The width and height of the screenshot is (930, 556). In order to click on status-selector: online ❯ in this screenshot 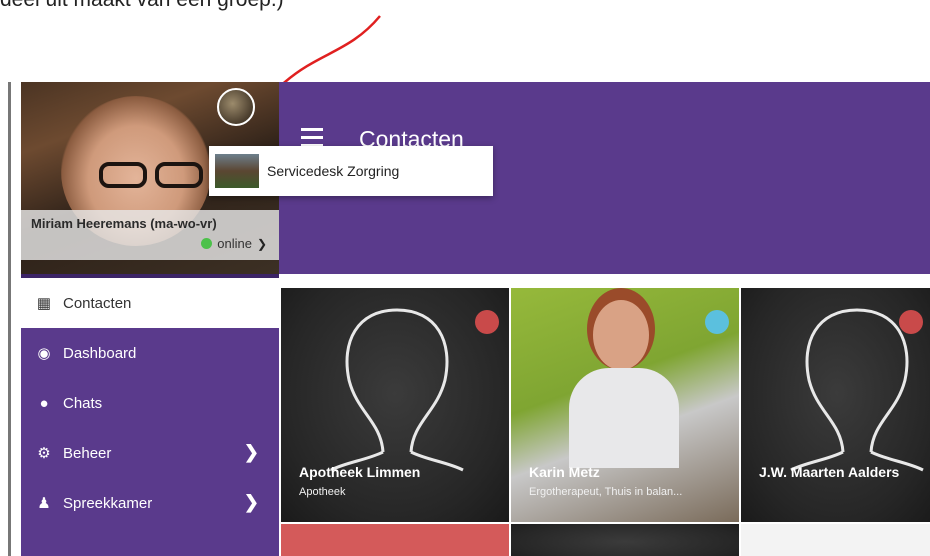, I will do `click(234, 243)`.